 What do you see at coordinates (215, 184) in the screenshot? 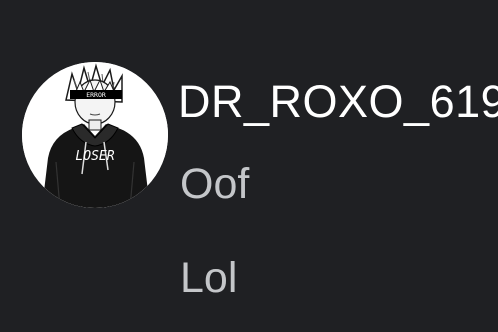
I see `message-text: Oof` at bounding box center [215, 184].